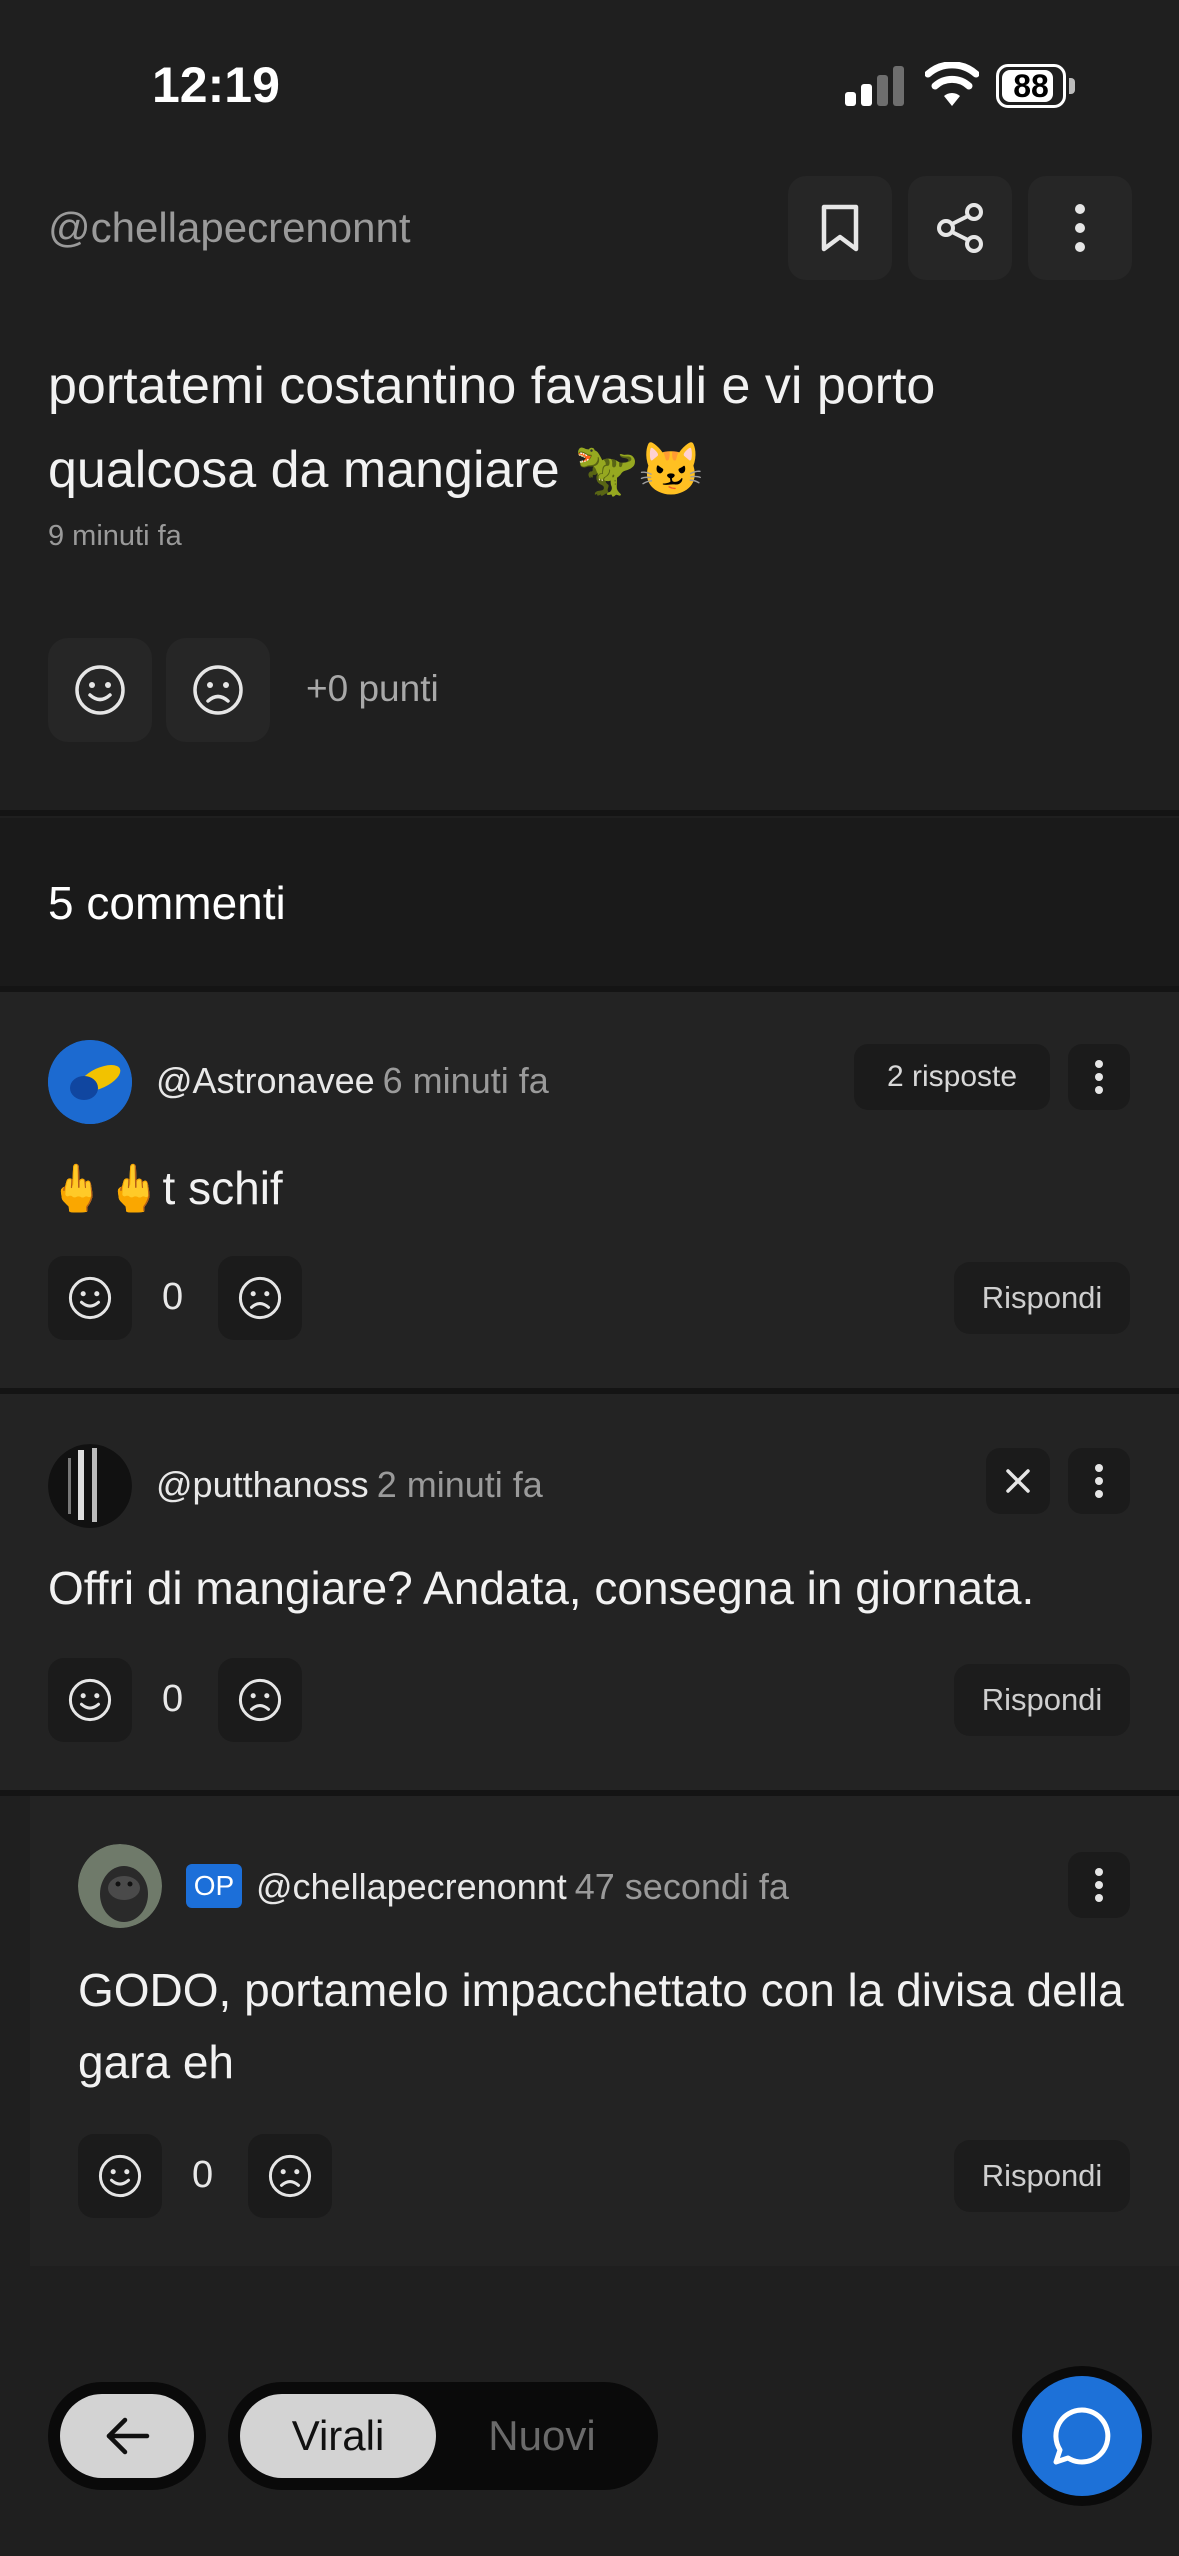 The width and height of the screenshot is (1179, 2556). I want to click on op-badge: OP, so click(214, 1886).